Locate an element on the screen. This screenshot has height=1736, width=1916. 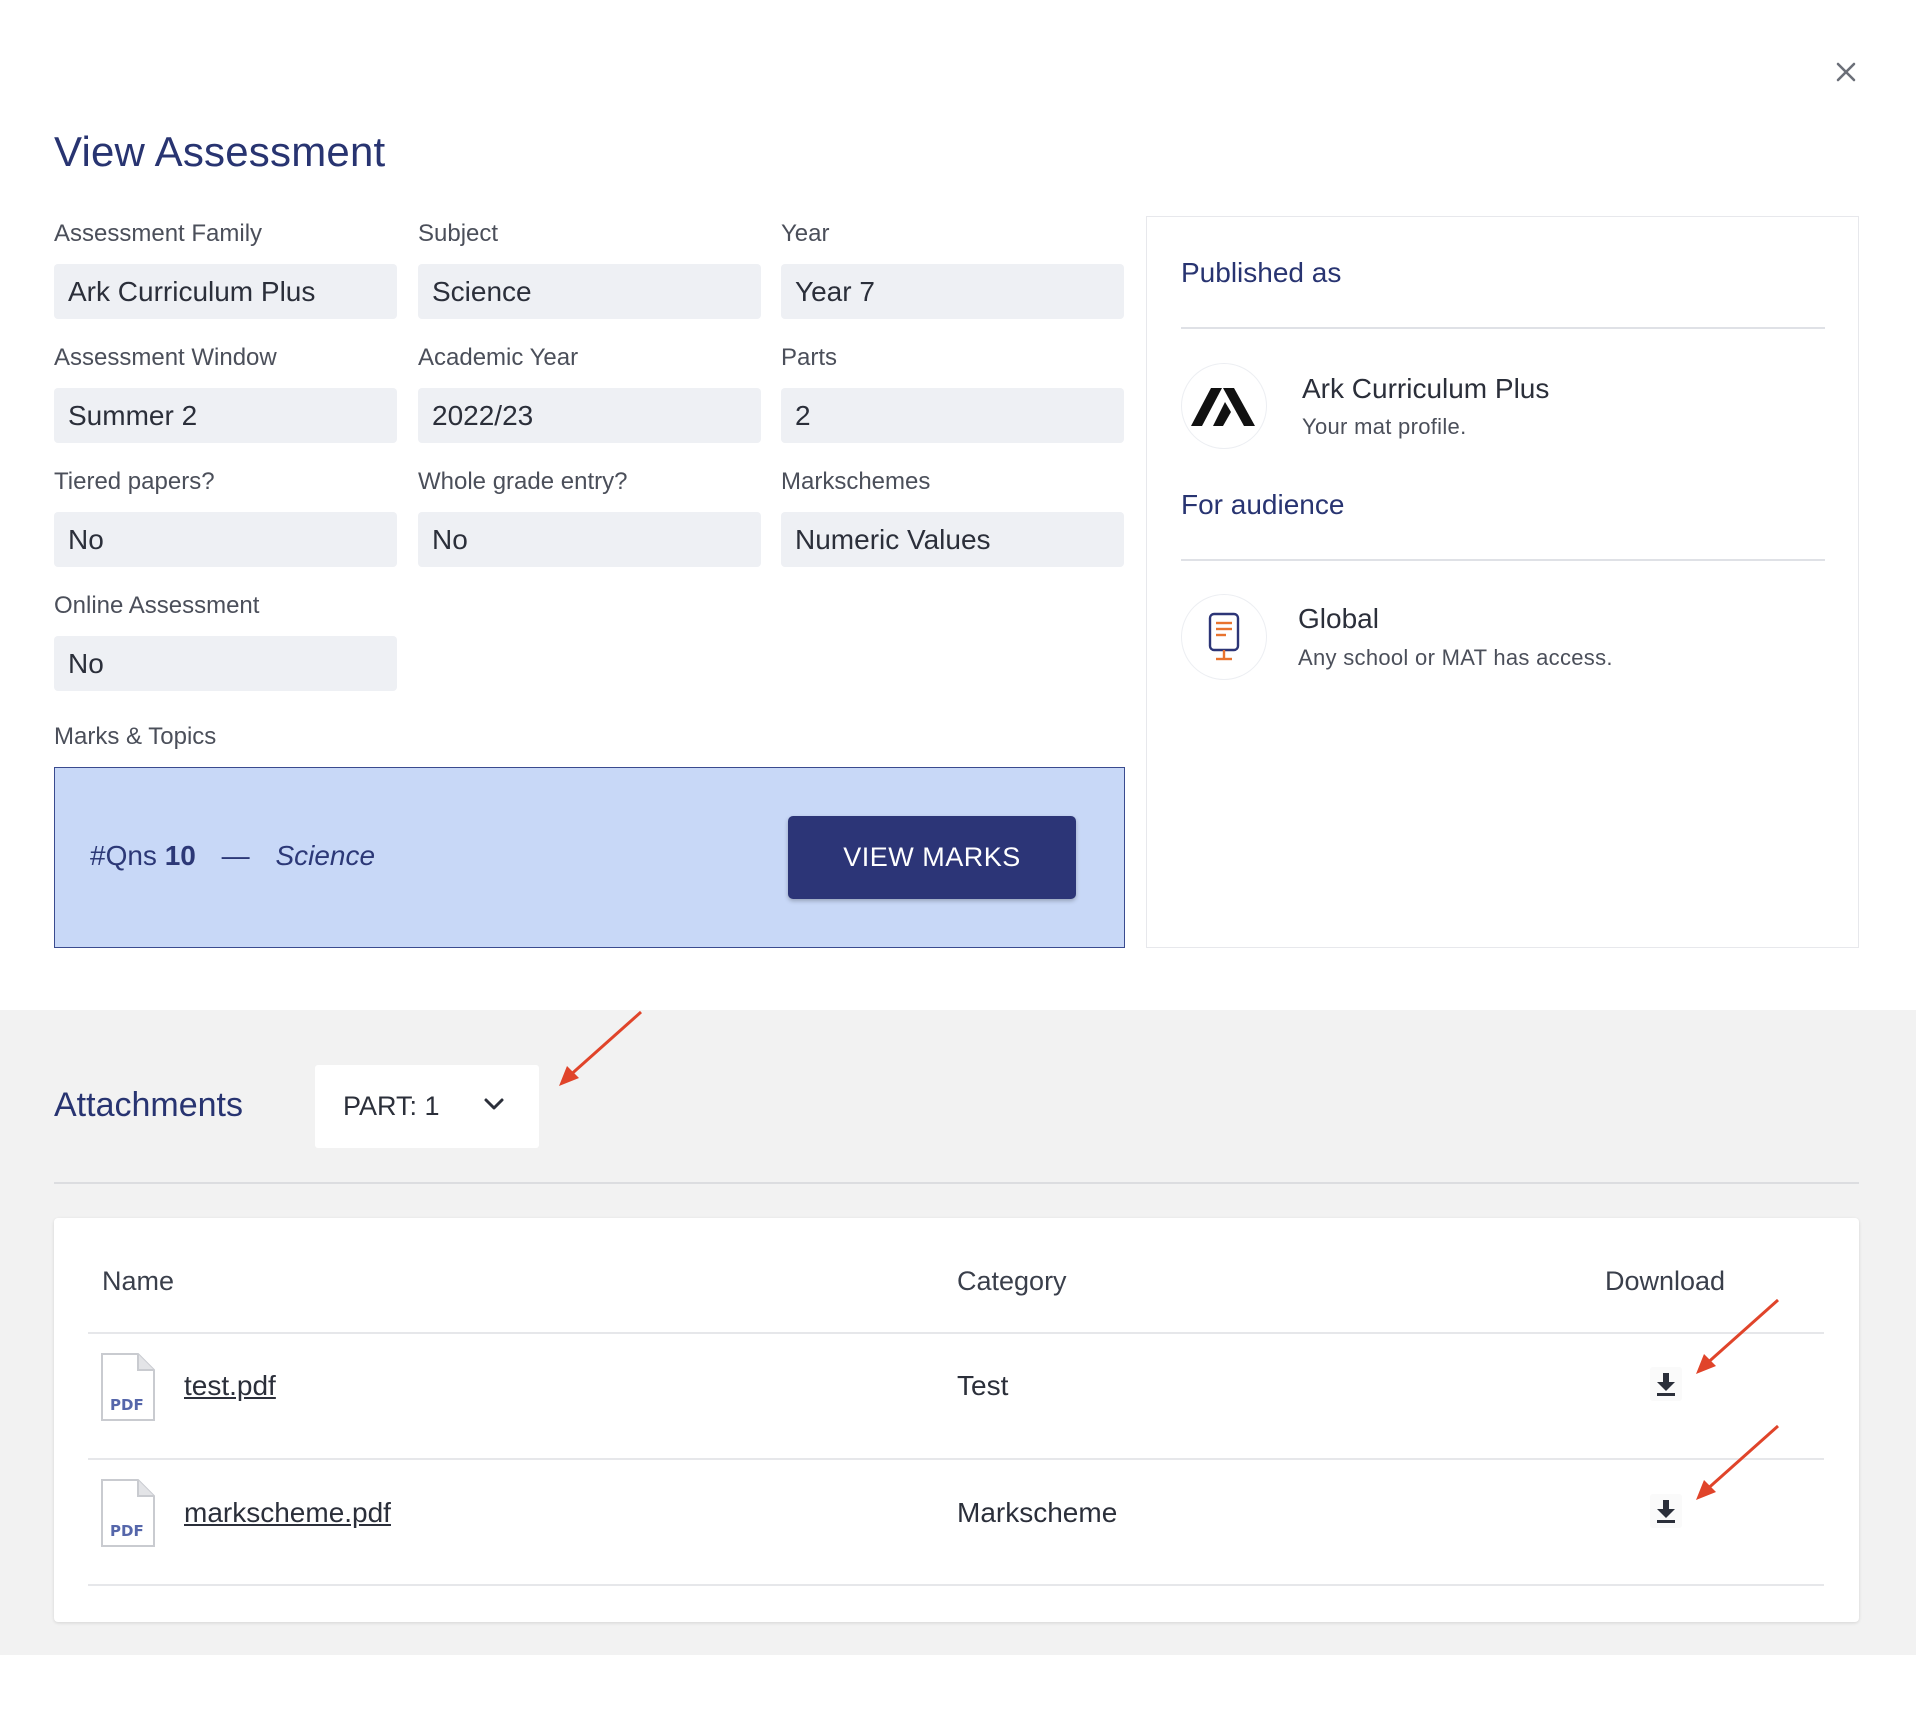
file-category: Markscheme is located at coordinates (1037, 1512).